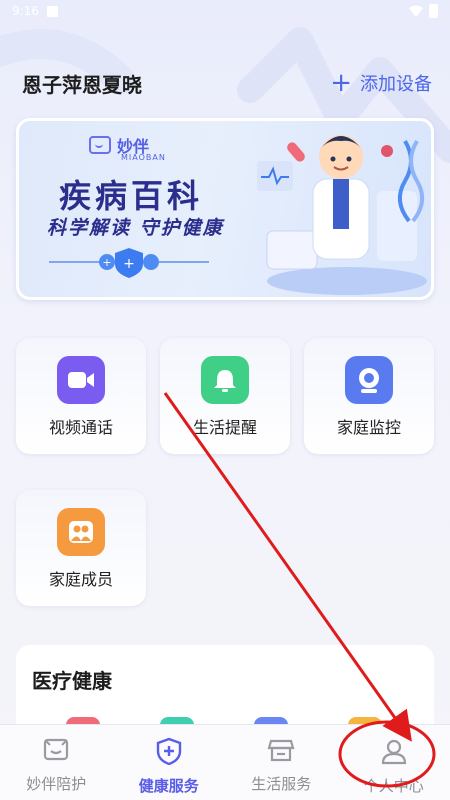 The width and height of the screenshot is (450, 800). Describe the element at coordinates (52, 11) in the screenshot. I see `notification-icon` at that location.